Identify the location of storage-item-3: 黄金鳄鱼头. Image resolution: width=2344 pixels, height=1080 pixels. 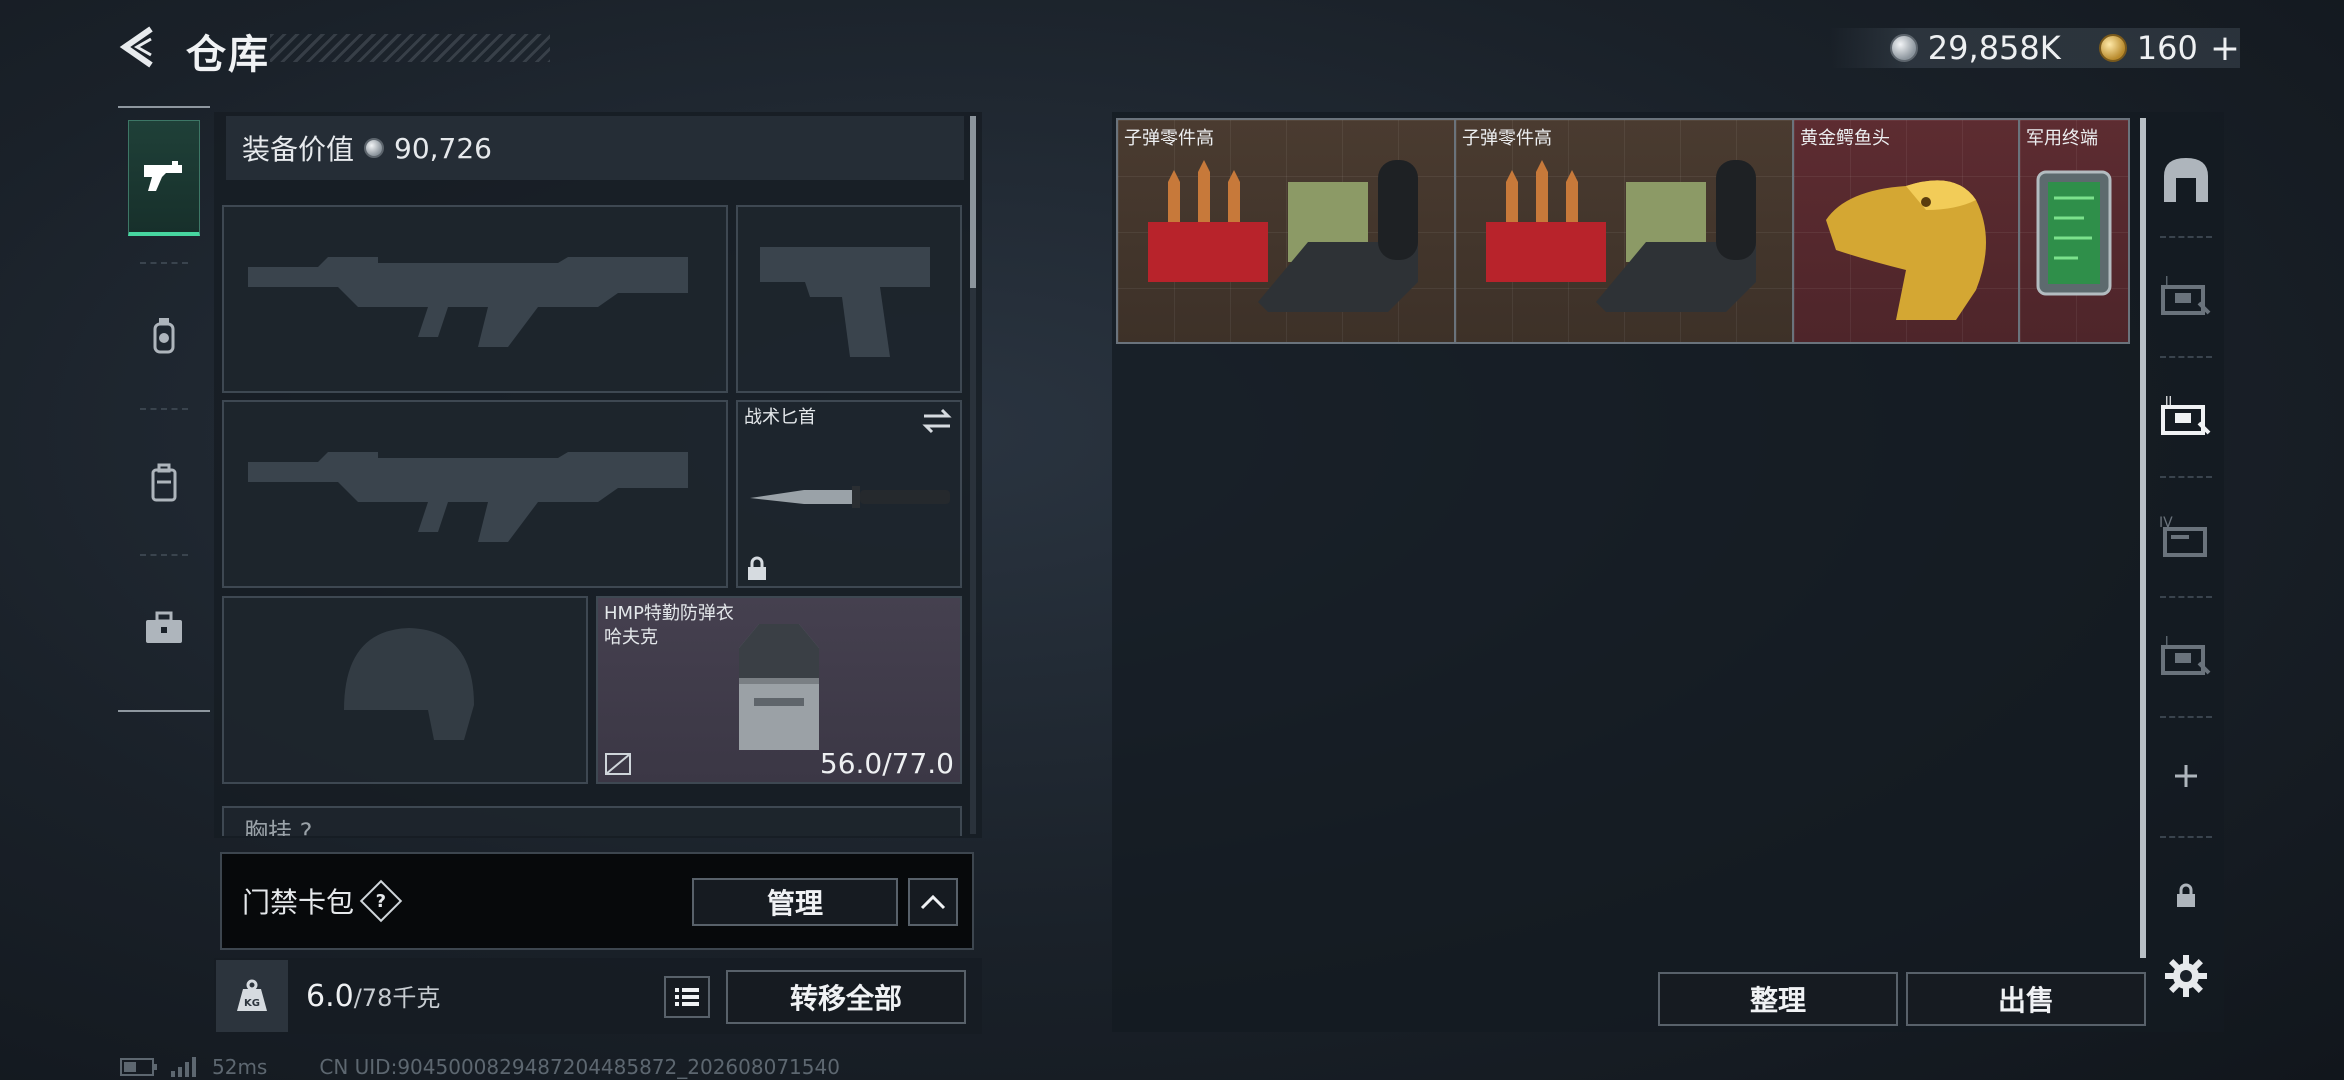
(1907, 231).